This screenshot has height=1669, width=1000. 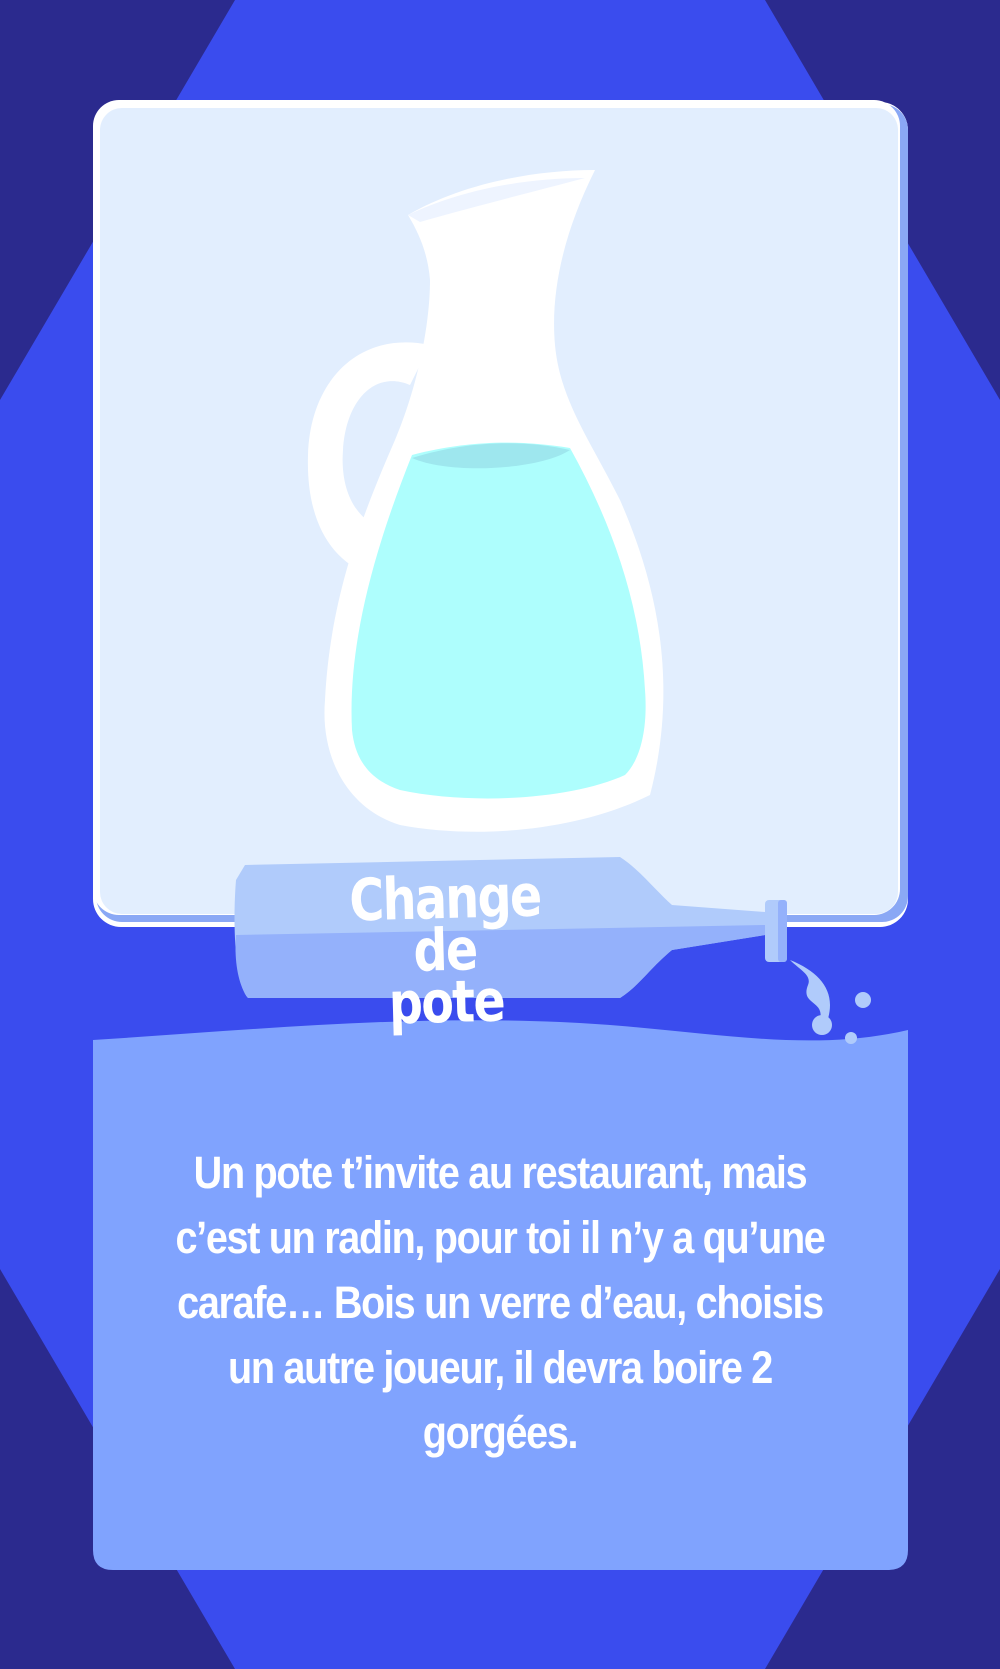 What do you see at coordinates (446, 976) in the screenshot?
I see `card-title-line2: de pote` at bounding box center [446, 976].